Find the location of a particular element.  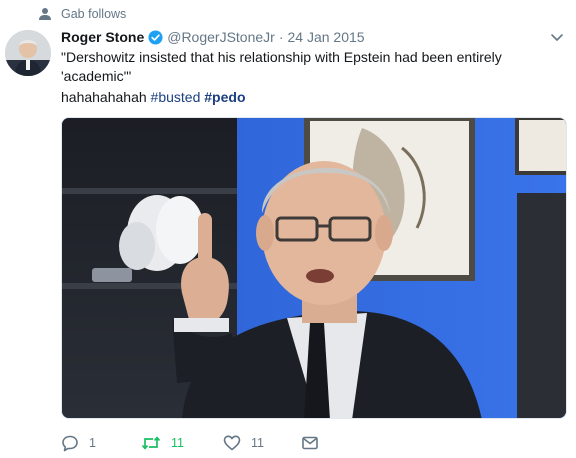

tweet-actions: 1 11 11 is located at coordinates (211, 443).